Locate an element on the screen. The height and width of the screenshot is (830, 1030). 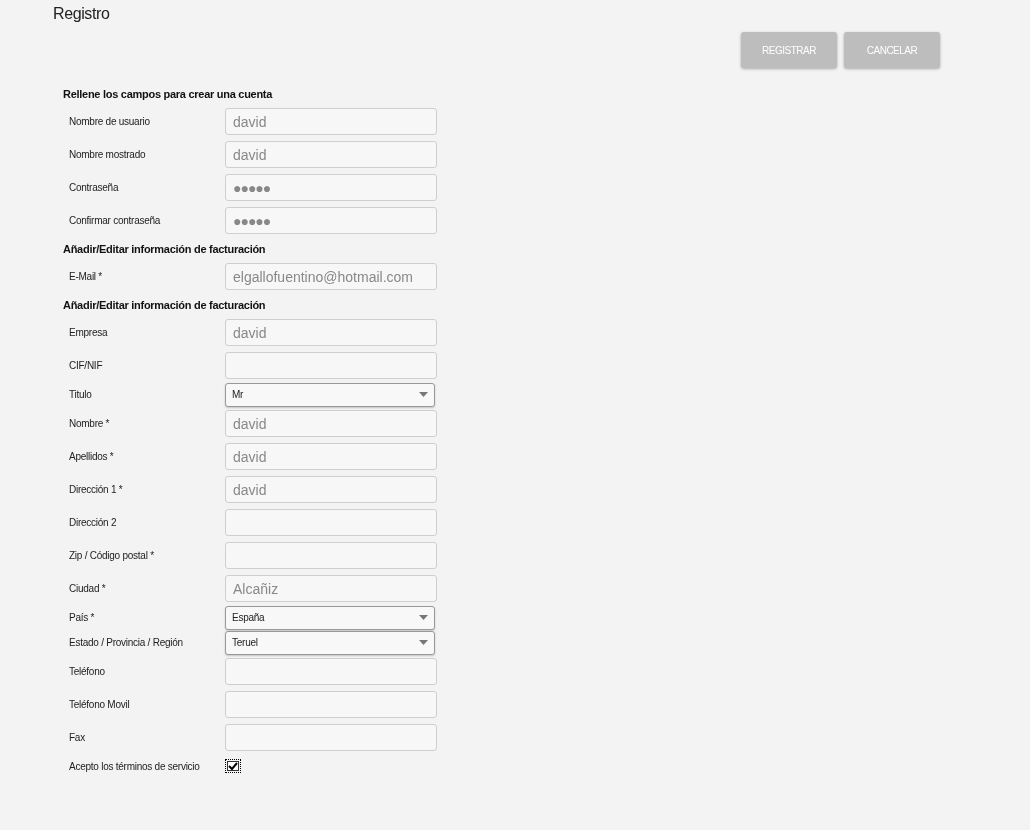
field-label: Nombre mostrado is located at coordinates (108, 155).